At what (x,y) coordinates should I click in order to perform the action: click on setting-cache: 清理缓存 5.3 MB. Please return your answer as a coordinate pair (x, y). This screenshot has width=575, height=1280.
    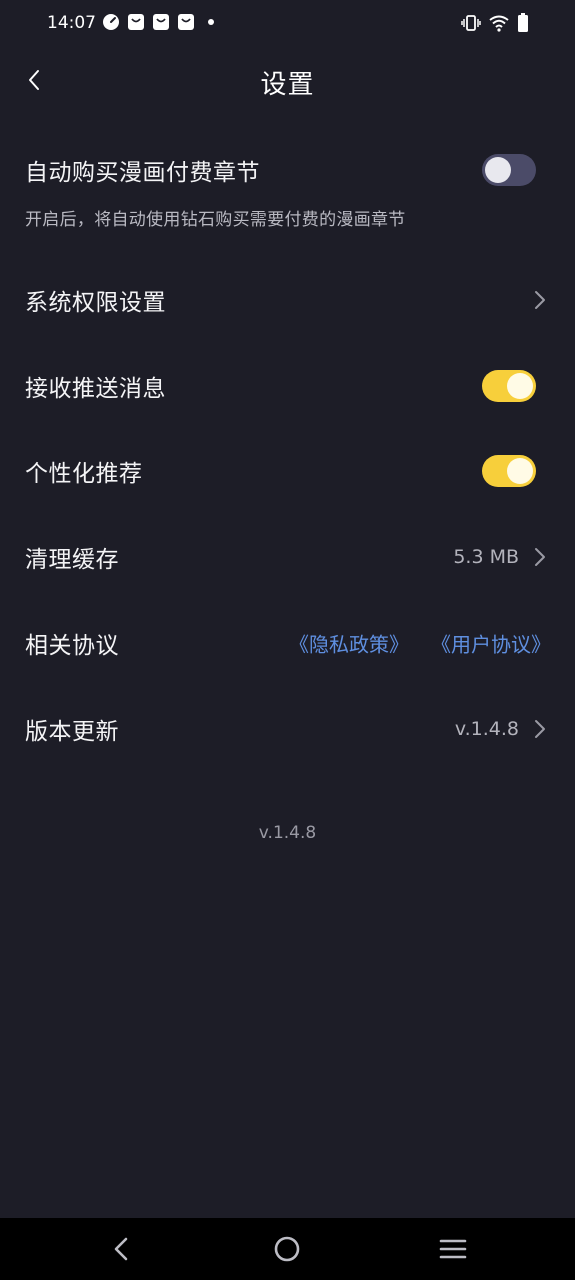
    Looking at the image, I should click on (287, 557).